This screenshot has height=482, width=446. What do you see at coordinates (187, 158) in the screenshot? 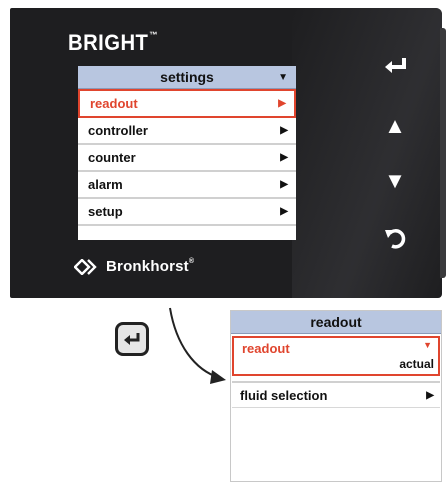
I see `menu-item-counter: counter ▶` at bounding box center [187, 158].